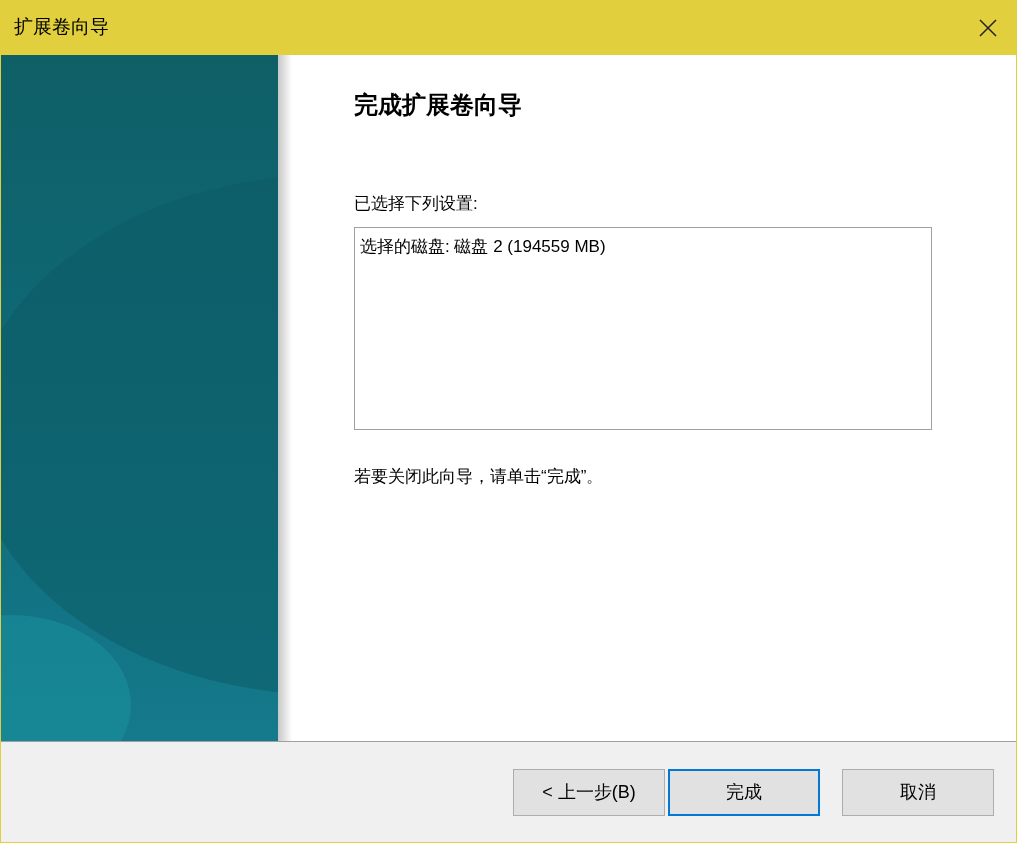 The height and width of the screenshot is (843, 1017). Describe the element at coordinates (483, 246) in the screenshot. I see `selected-disk-text: 选择的磁盘: 磁盘 2 (194559 MB)` at that location.